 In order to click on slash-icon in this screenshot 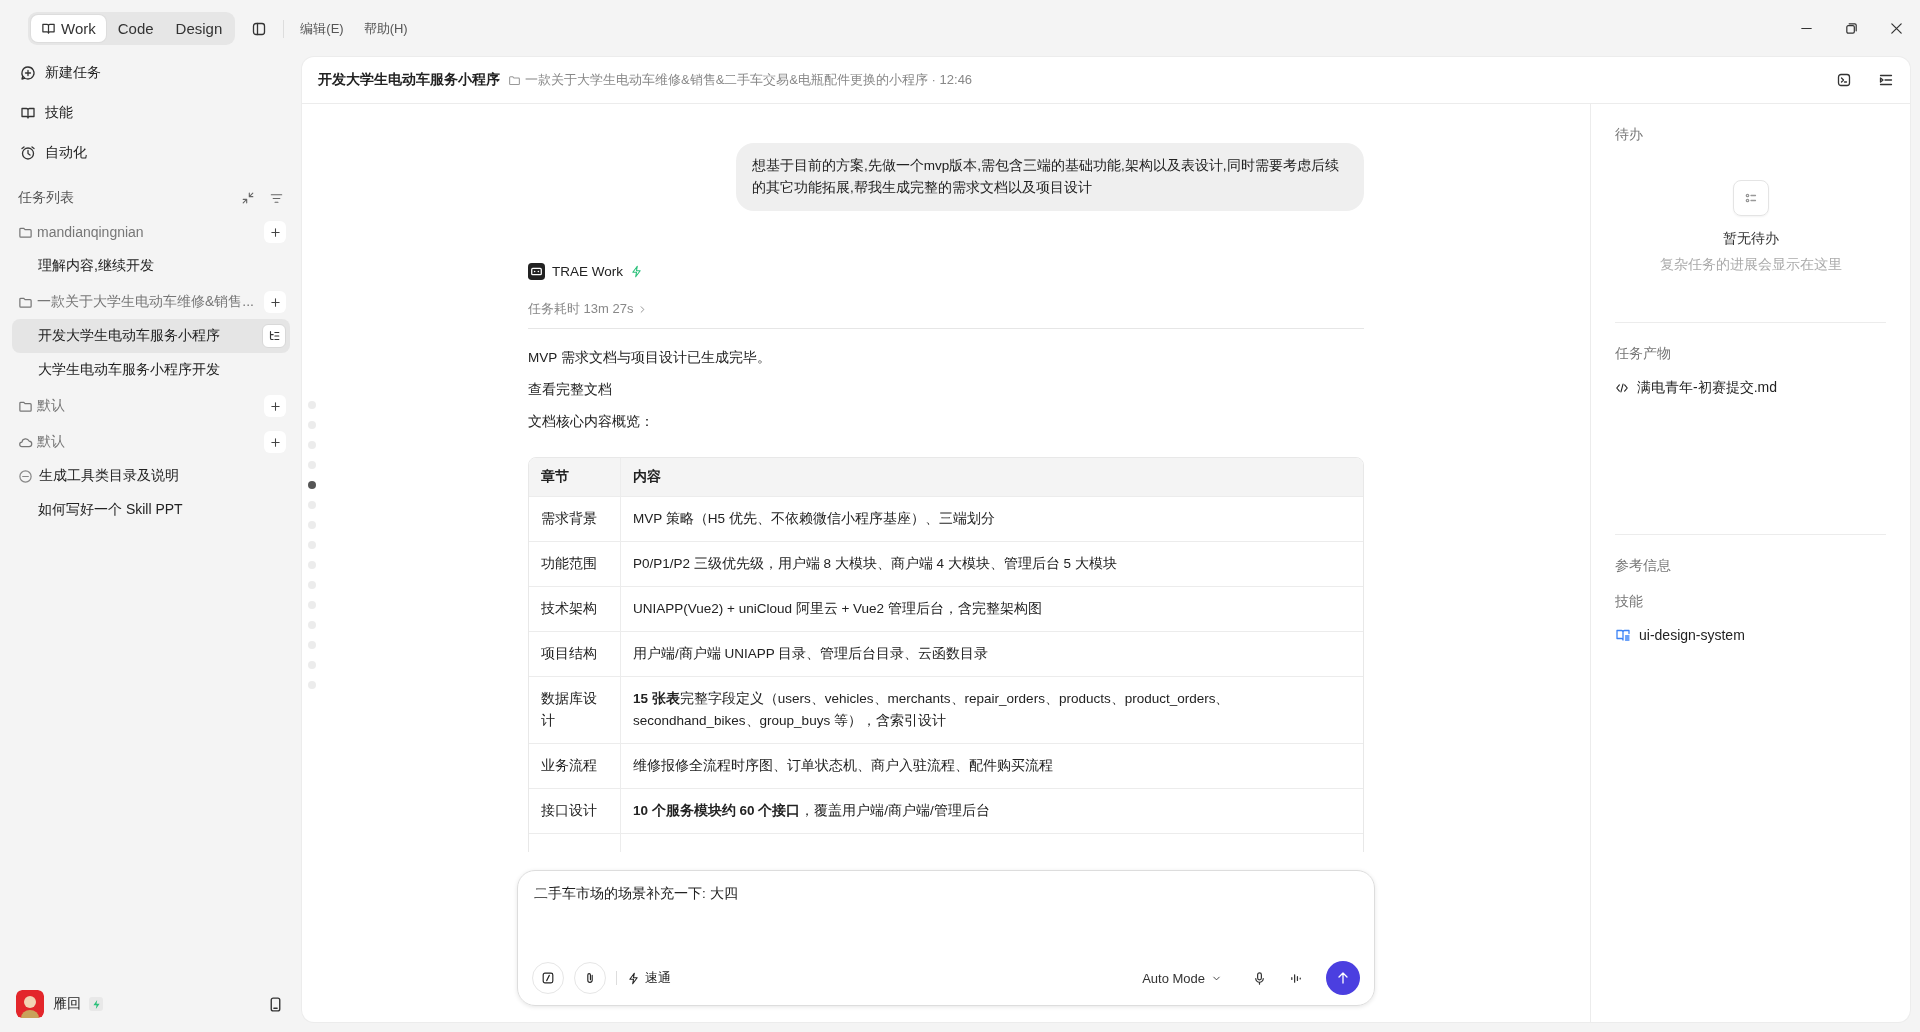, I will do `click(548, 978)`.